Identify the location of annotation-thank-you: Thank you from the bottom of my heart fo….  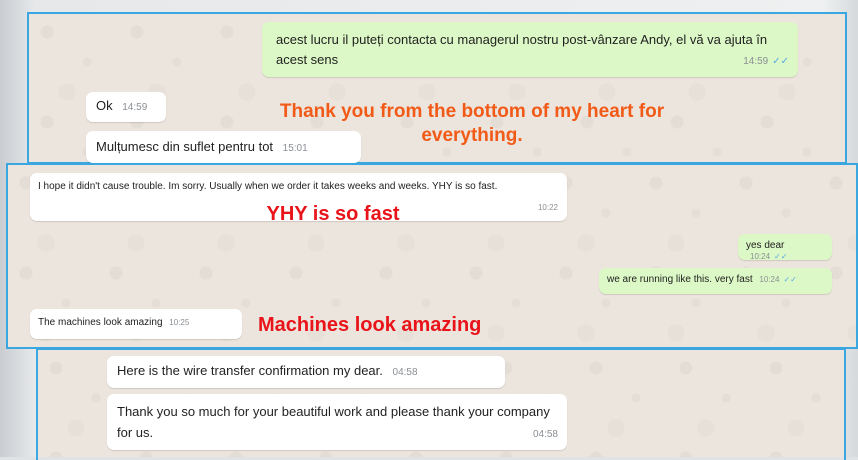
(472, 123).